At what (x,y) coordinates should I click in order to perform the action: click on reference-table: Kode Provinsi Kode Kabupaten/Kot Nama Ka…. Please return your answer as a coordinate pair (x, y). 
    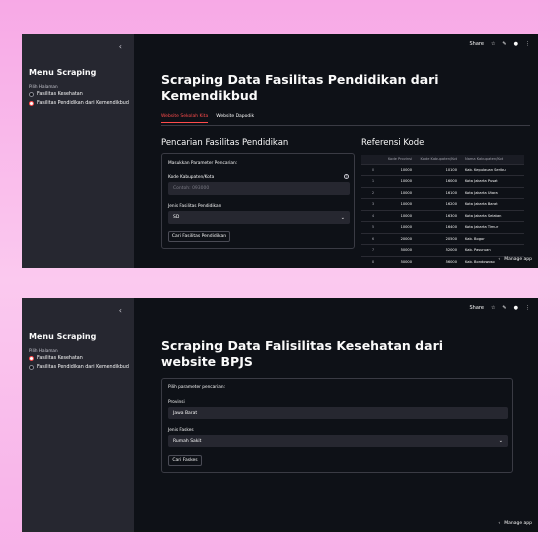
    Looking at the image, I should click on (442, 211).